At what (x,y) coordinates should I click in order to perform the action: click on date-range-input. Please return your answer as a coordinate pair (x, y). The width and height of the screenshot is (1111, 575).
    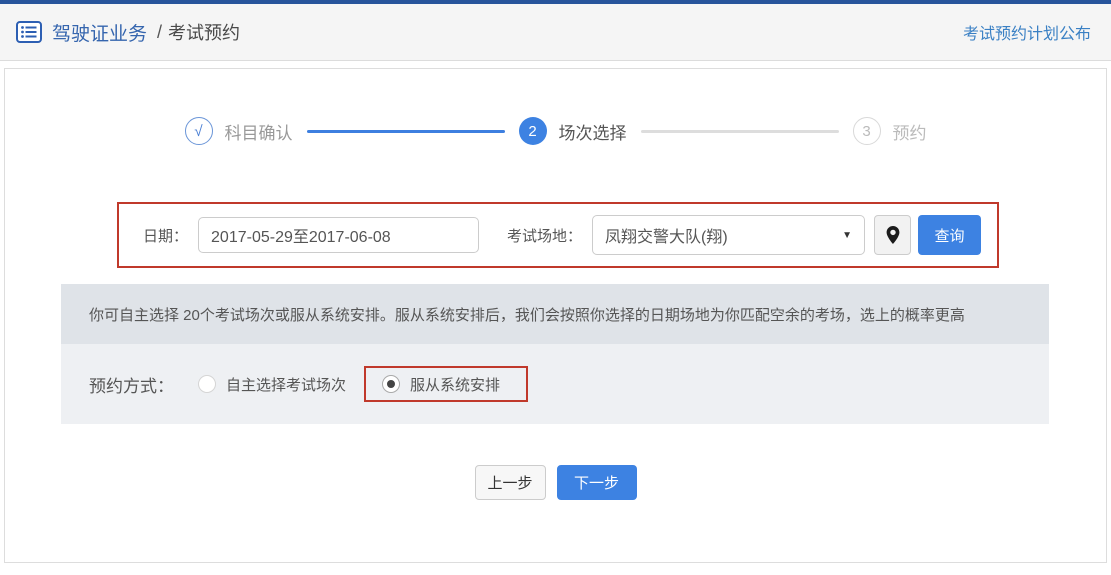
    Looking at the image, I should click on (339, 235).